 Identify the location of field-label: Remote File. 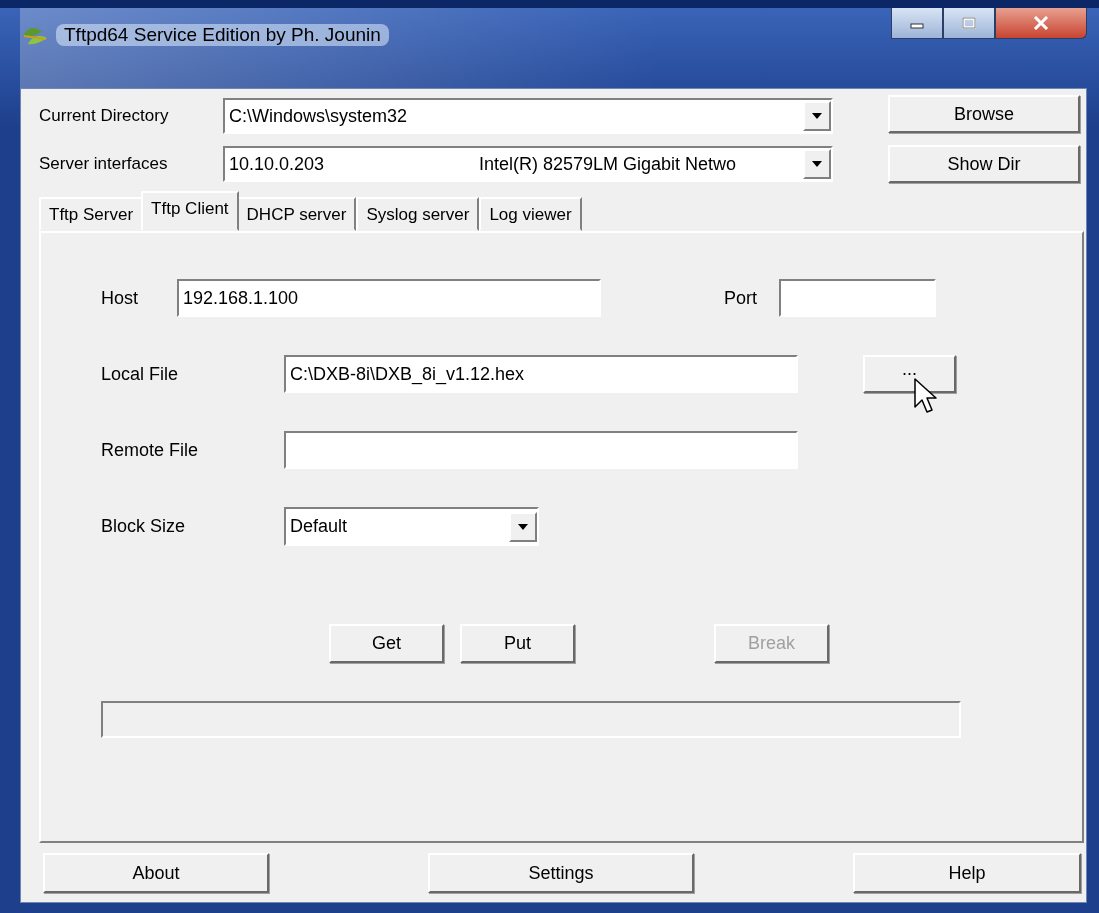
(150, 450).